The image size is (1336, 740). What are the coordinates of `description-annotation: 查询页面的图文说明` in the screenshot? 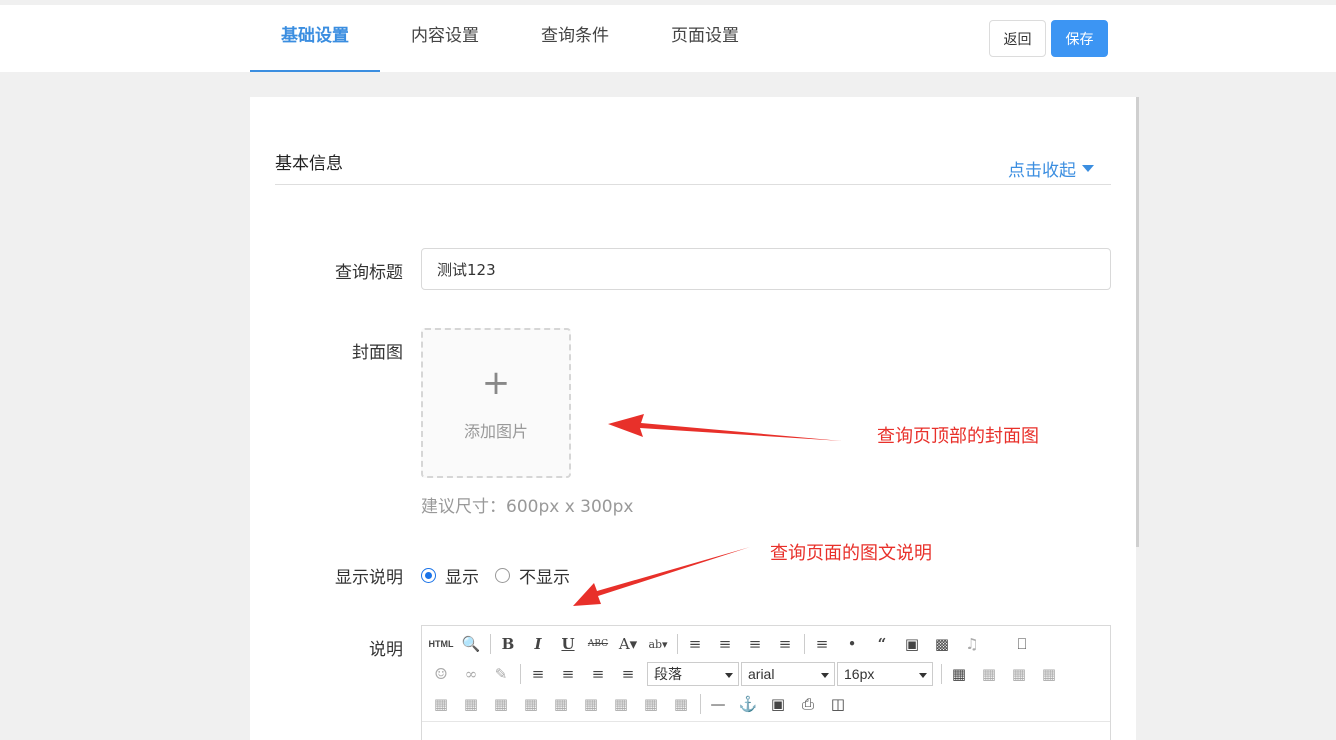 It's located at (851, 553).